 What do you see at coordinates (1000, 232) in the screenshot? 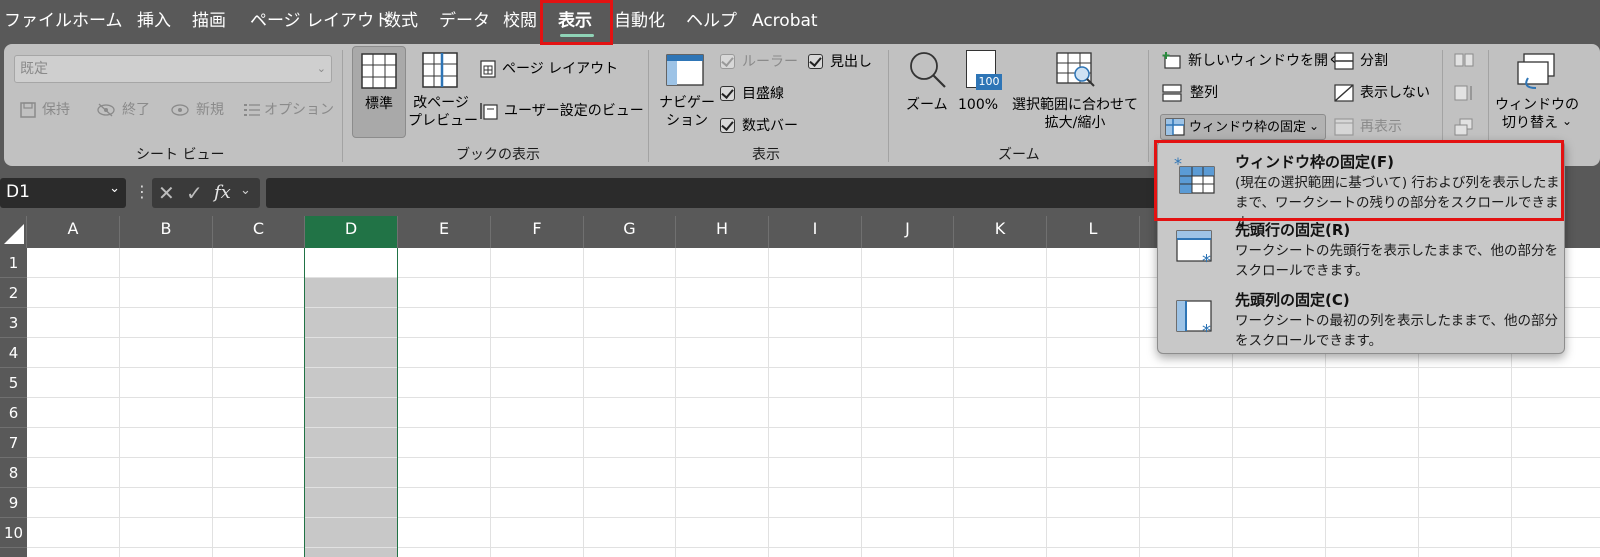
I see `column-header-k: K` at bounding box center [1000, 232].